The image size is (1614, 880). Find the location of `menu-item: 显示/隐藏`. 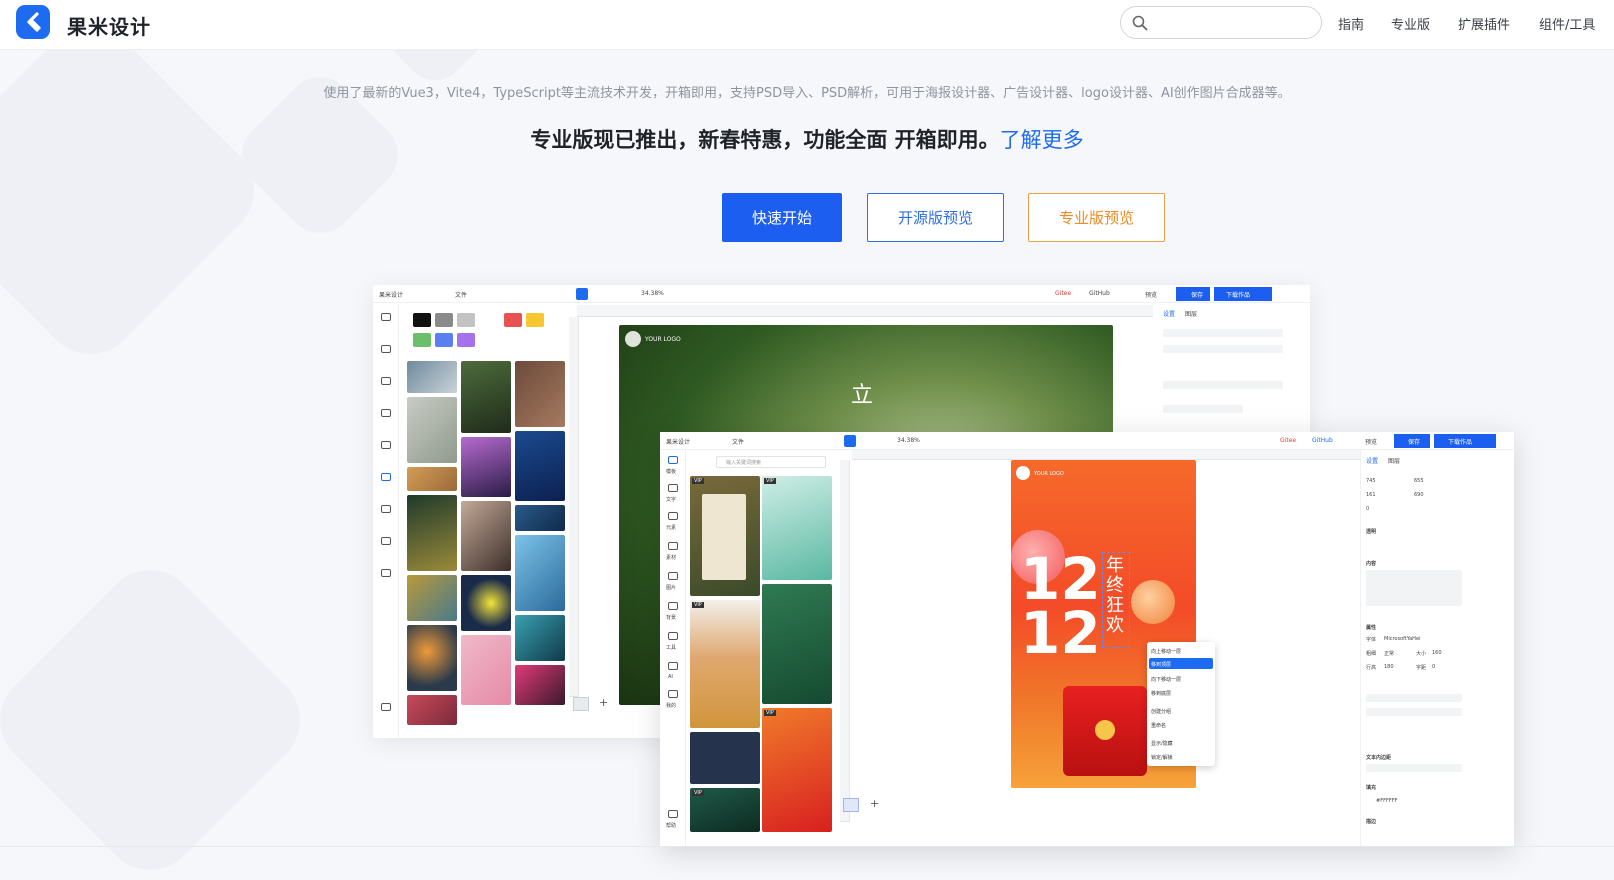

menu-item: 显示/隐藏 is located at coordinates (1162, 744).